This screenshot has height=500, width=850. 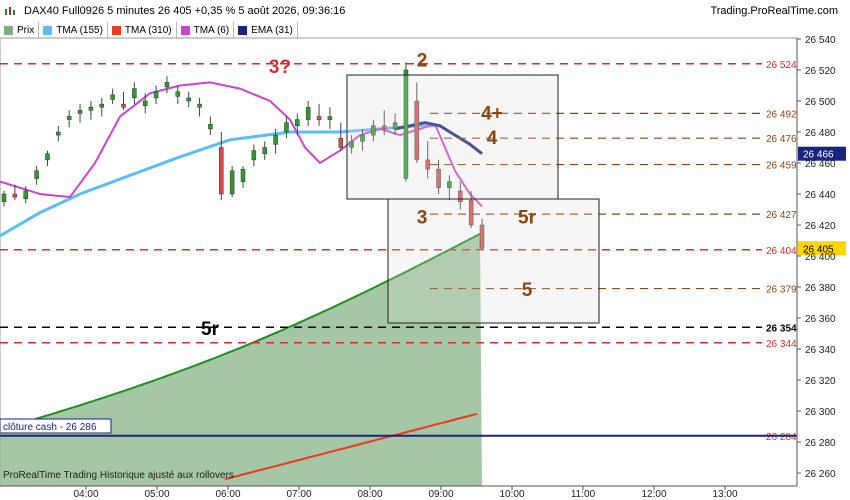 What do you see at coordinates (820, 133) in the screenshot?
I see `y-tick-label: 26 480` at bounding box center [820, 133].